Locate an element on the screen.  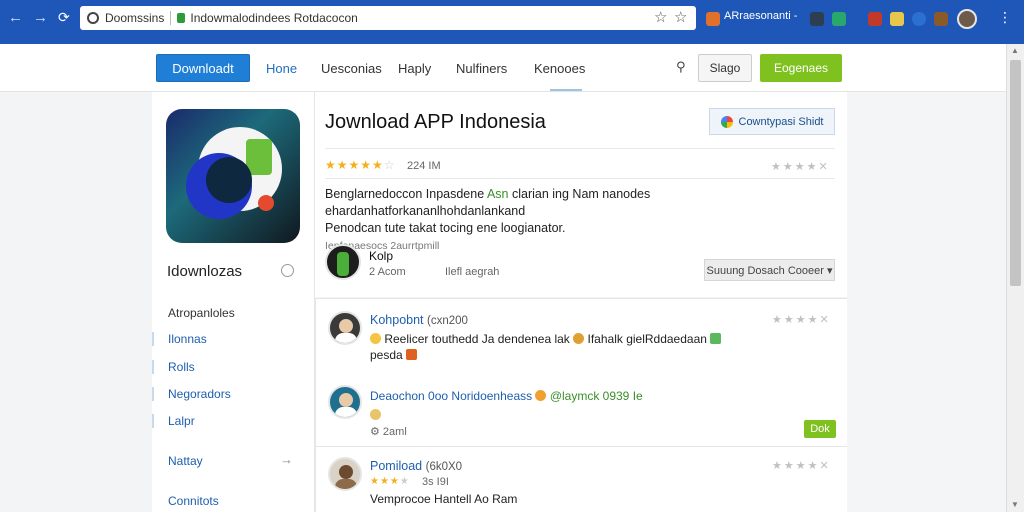
google-icon is located at coordinates (726, 121).